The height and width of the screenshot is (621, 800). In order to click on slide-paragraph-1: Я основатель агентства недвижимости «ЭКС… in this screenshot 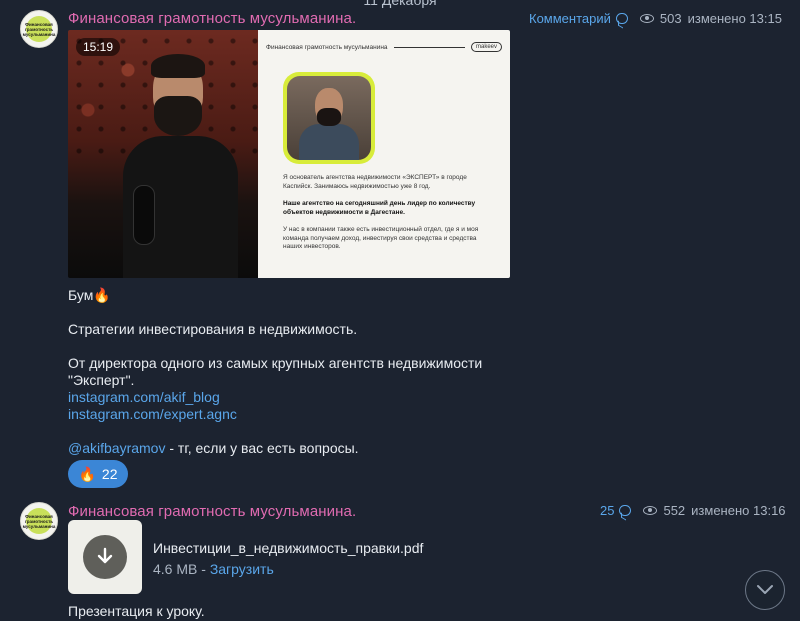, I will do `click(375, 182)`.